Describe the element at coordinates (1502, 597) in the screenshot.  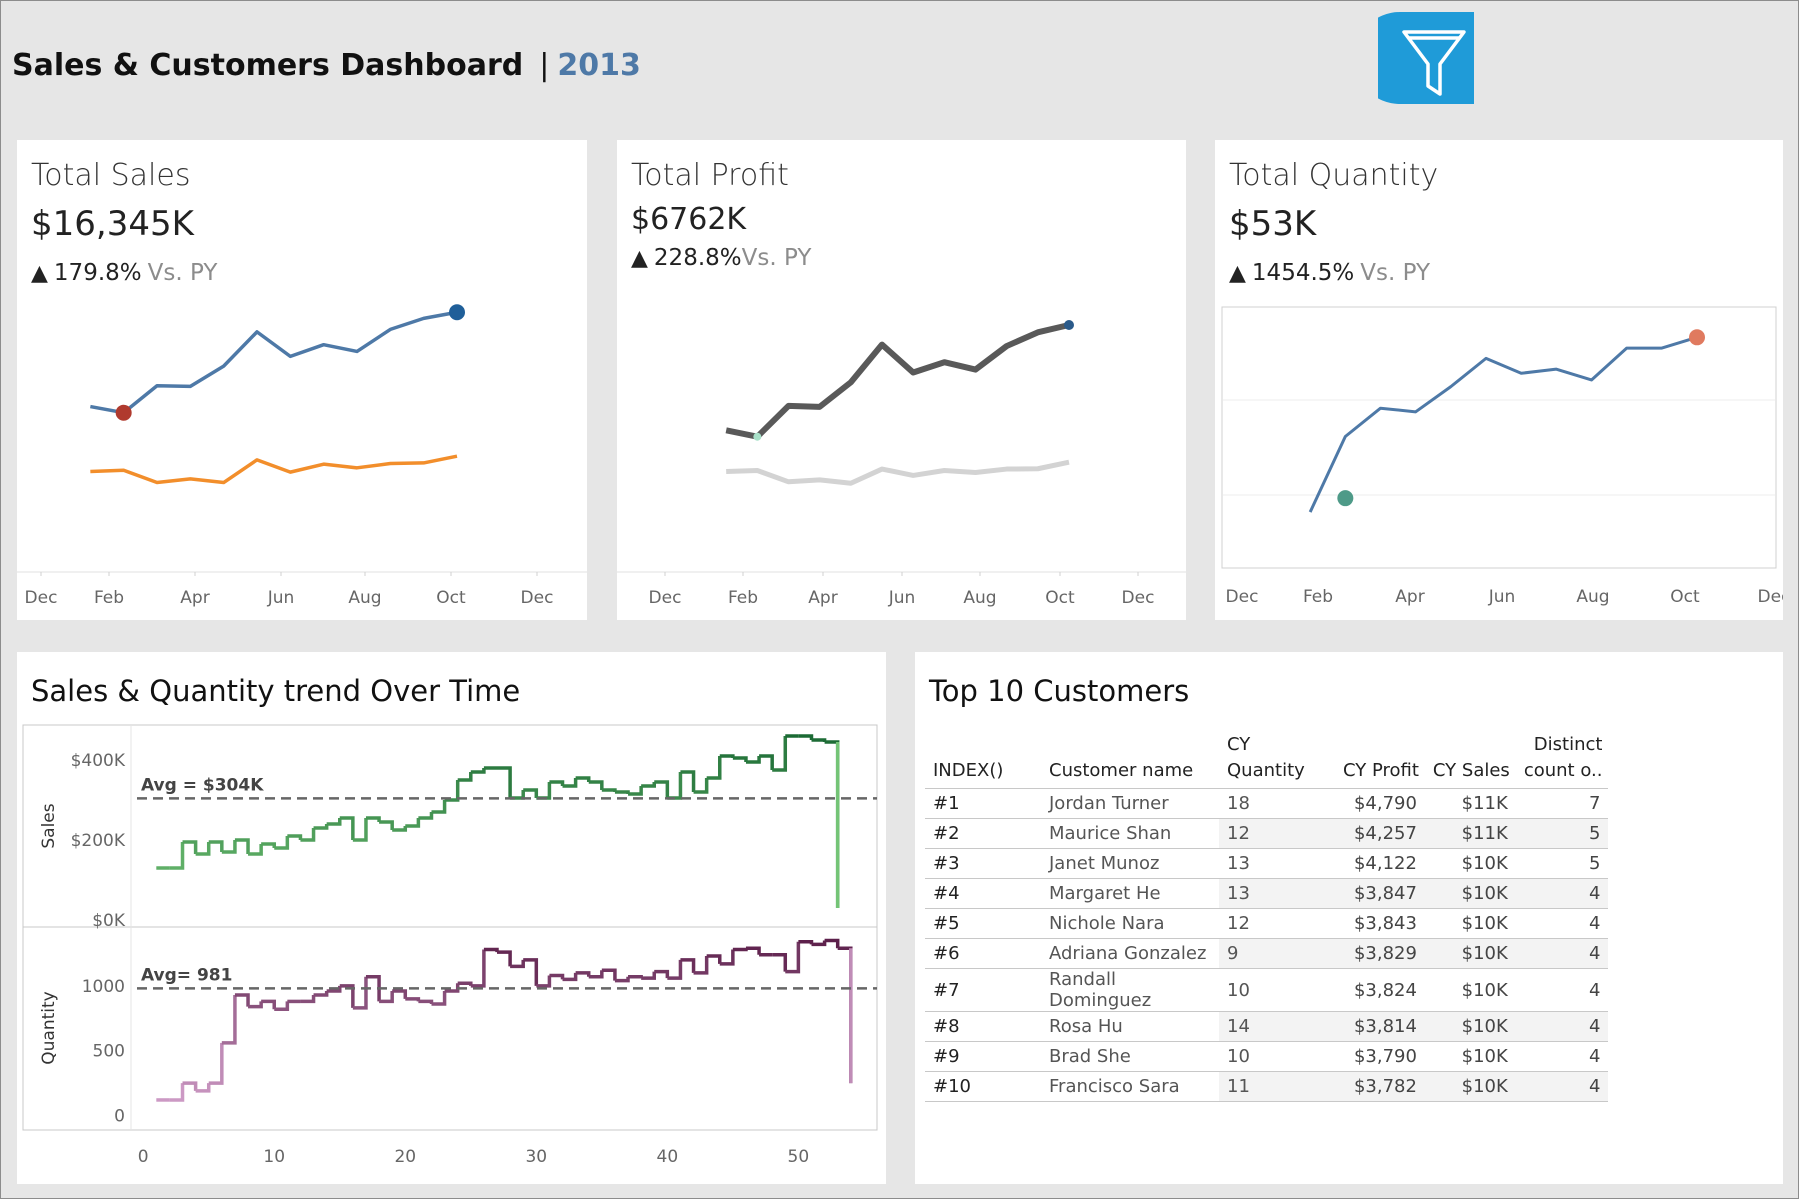
I see `x-tick-label: Jun` at that location.